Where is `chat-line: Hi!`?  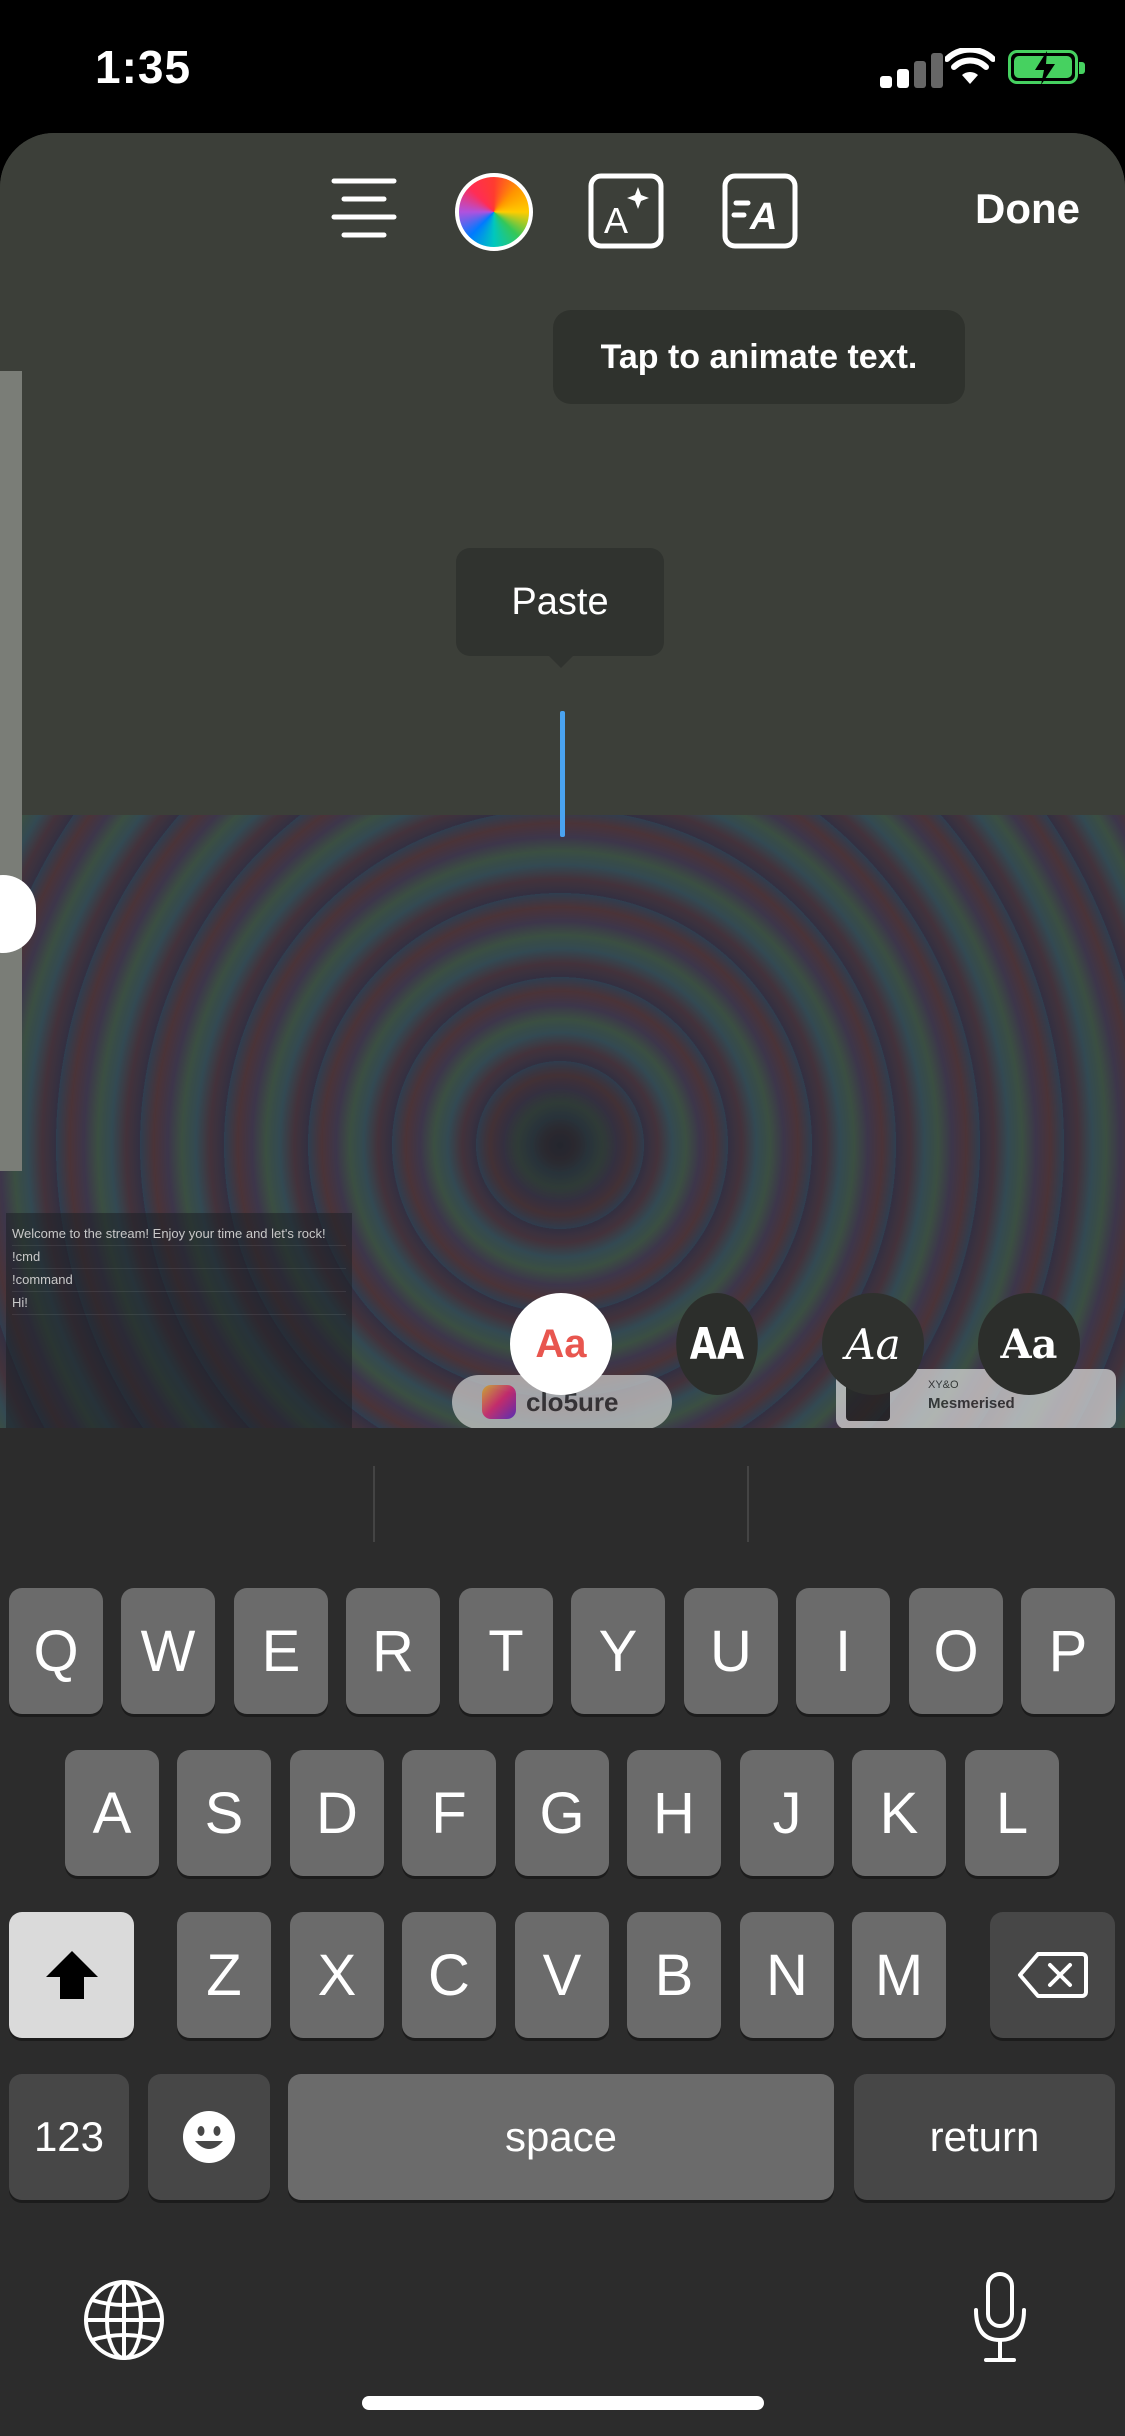
chat-line: Hi! is located at coordinates (179, 1303).